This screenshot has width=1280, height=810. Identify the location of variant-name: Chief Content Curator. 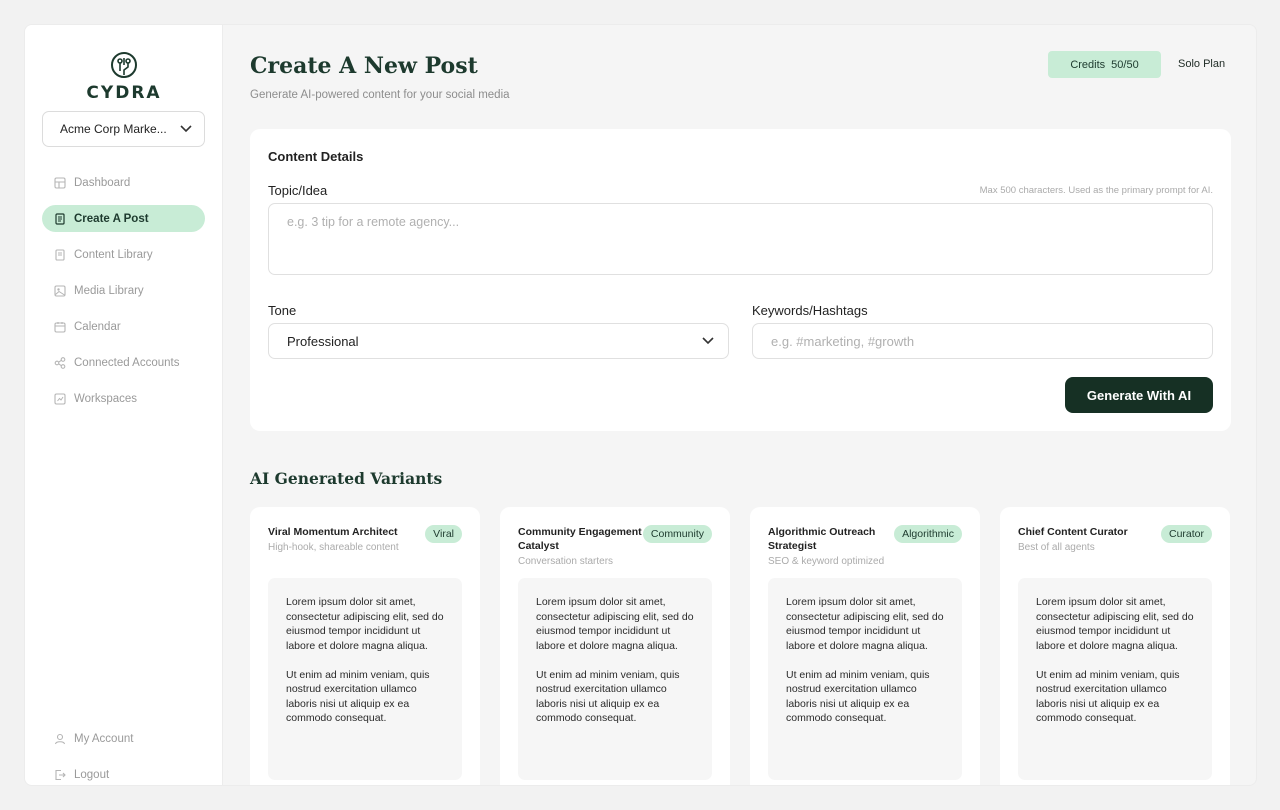
(1073, 532).